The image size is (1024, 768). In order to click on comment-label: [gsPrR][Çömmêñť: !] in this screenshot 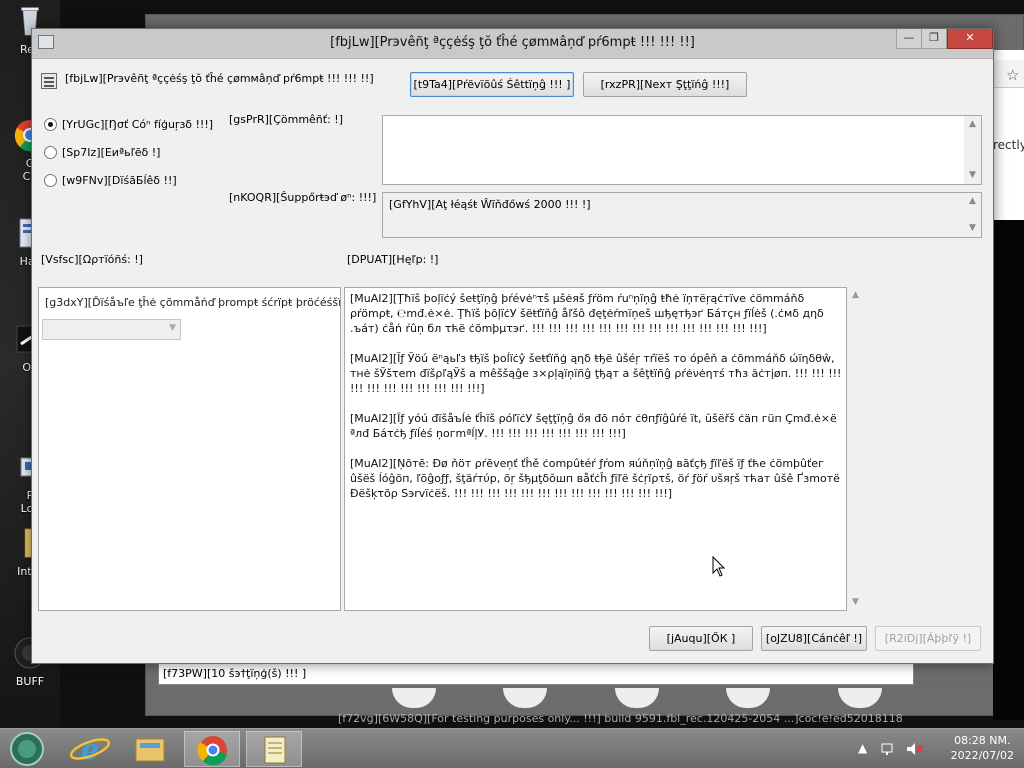, I will do `click(286, 119)`.